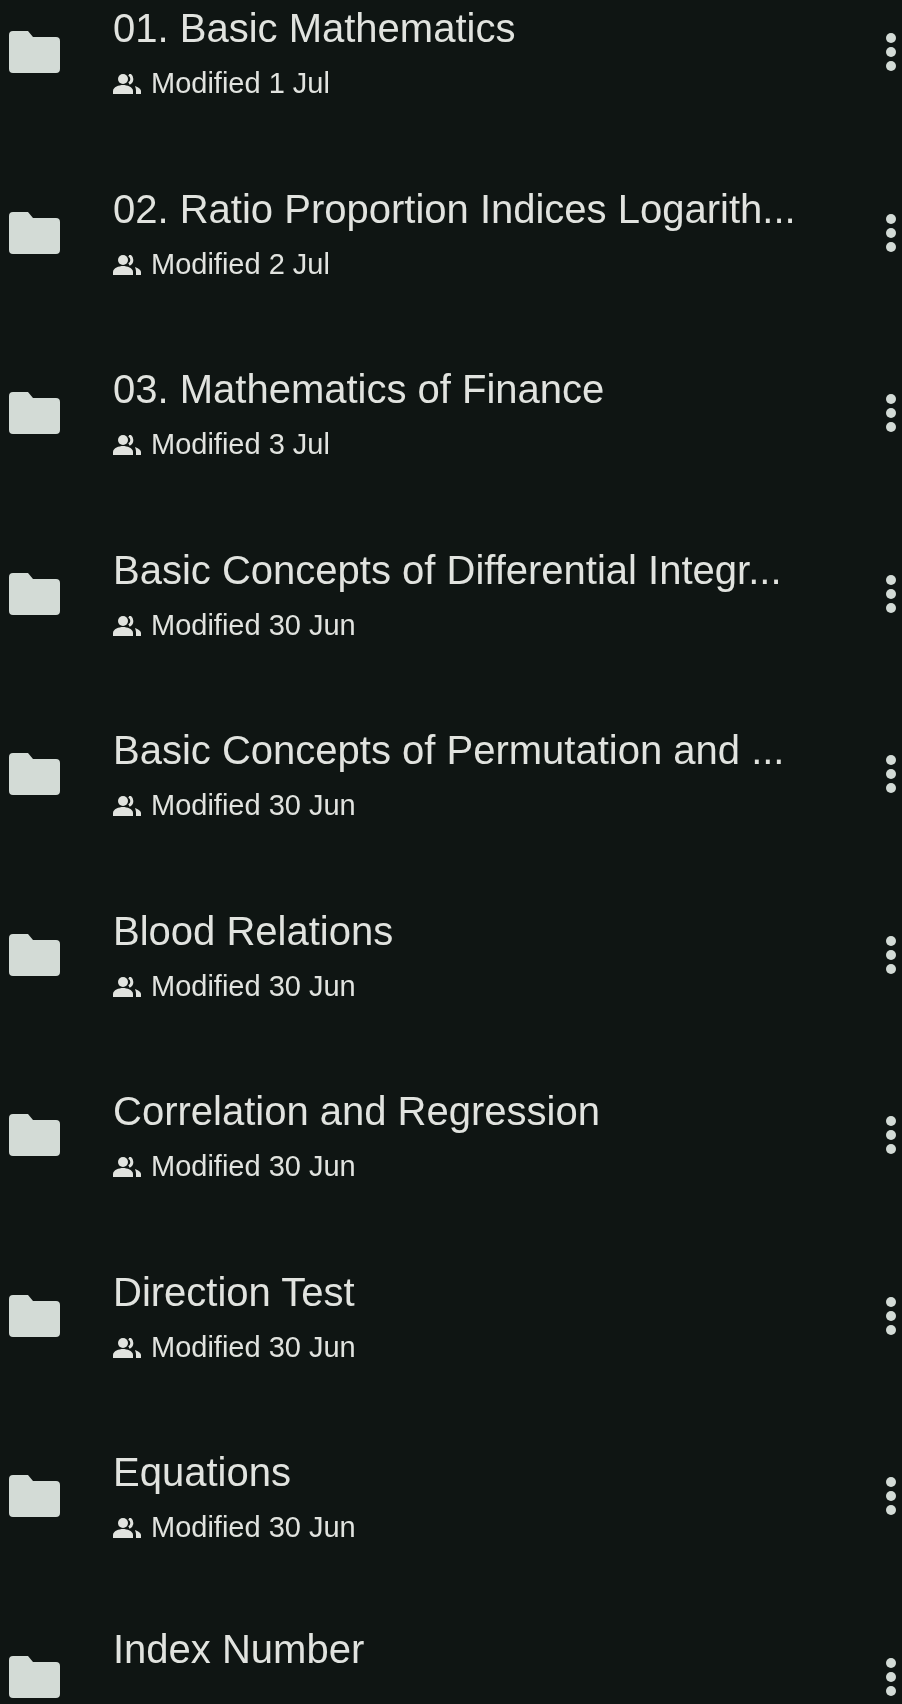 This screenshot has height=1704, width=902. Describe the element at coordinates (240, 445) in the screenshot. I see `modified-date: Modified 3 Jul` at that location.